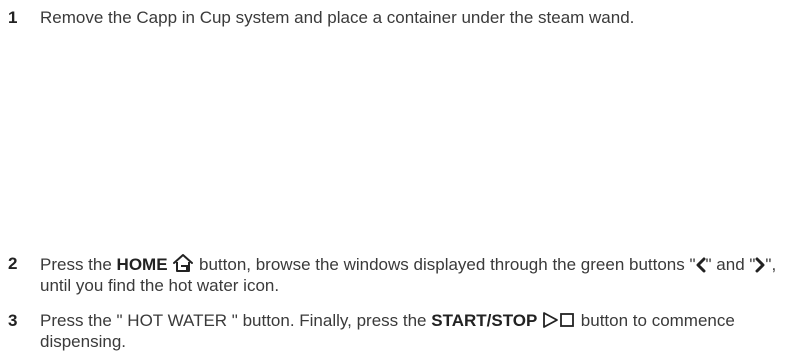 The width and height of the screenshot is (785, 361). I want to click on start-stop-label: START/STOP, so click(484, 320).